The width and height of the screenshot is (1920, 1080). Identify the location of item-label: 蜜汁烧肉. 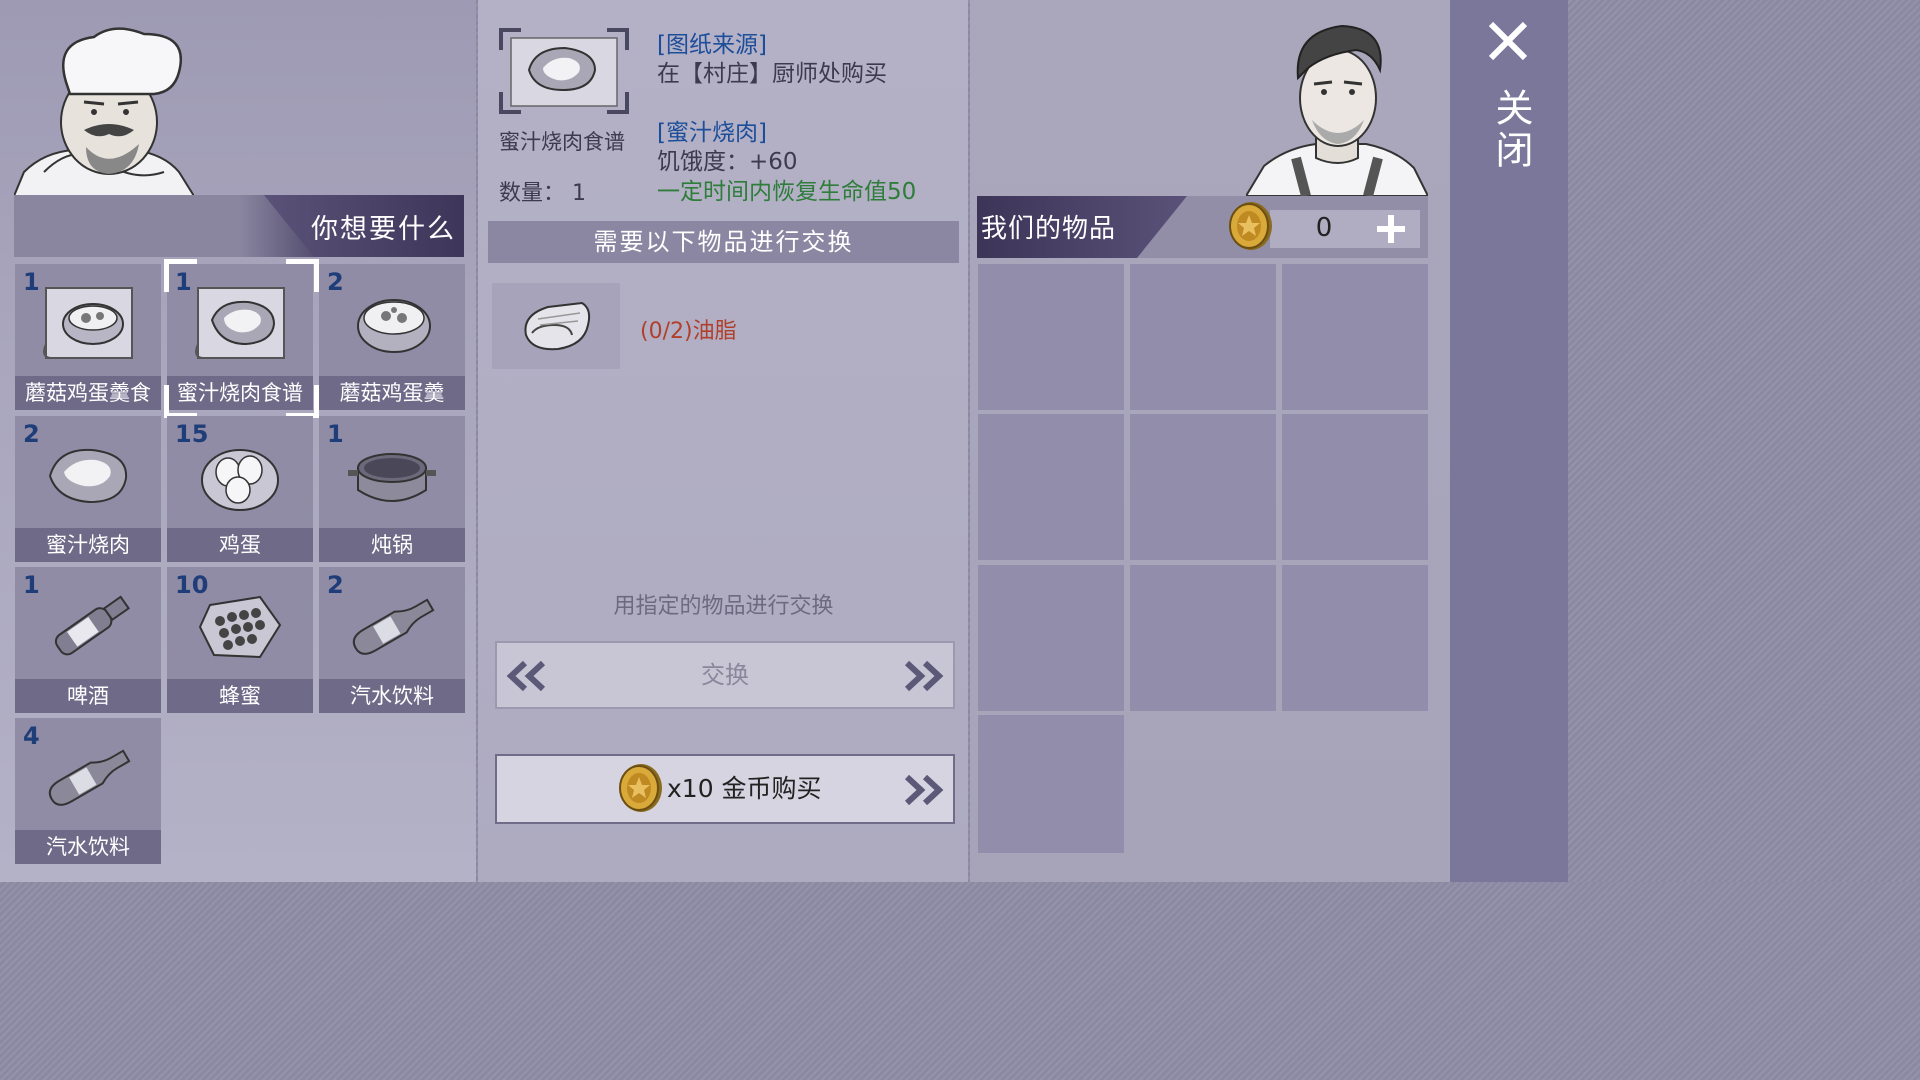
(88, 545).